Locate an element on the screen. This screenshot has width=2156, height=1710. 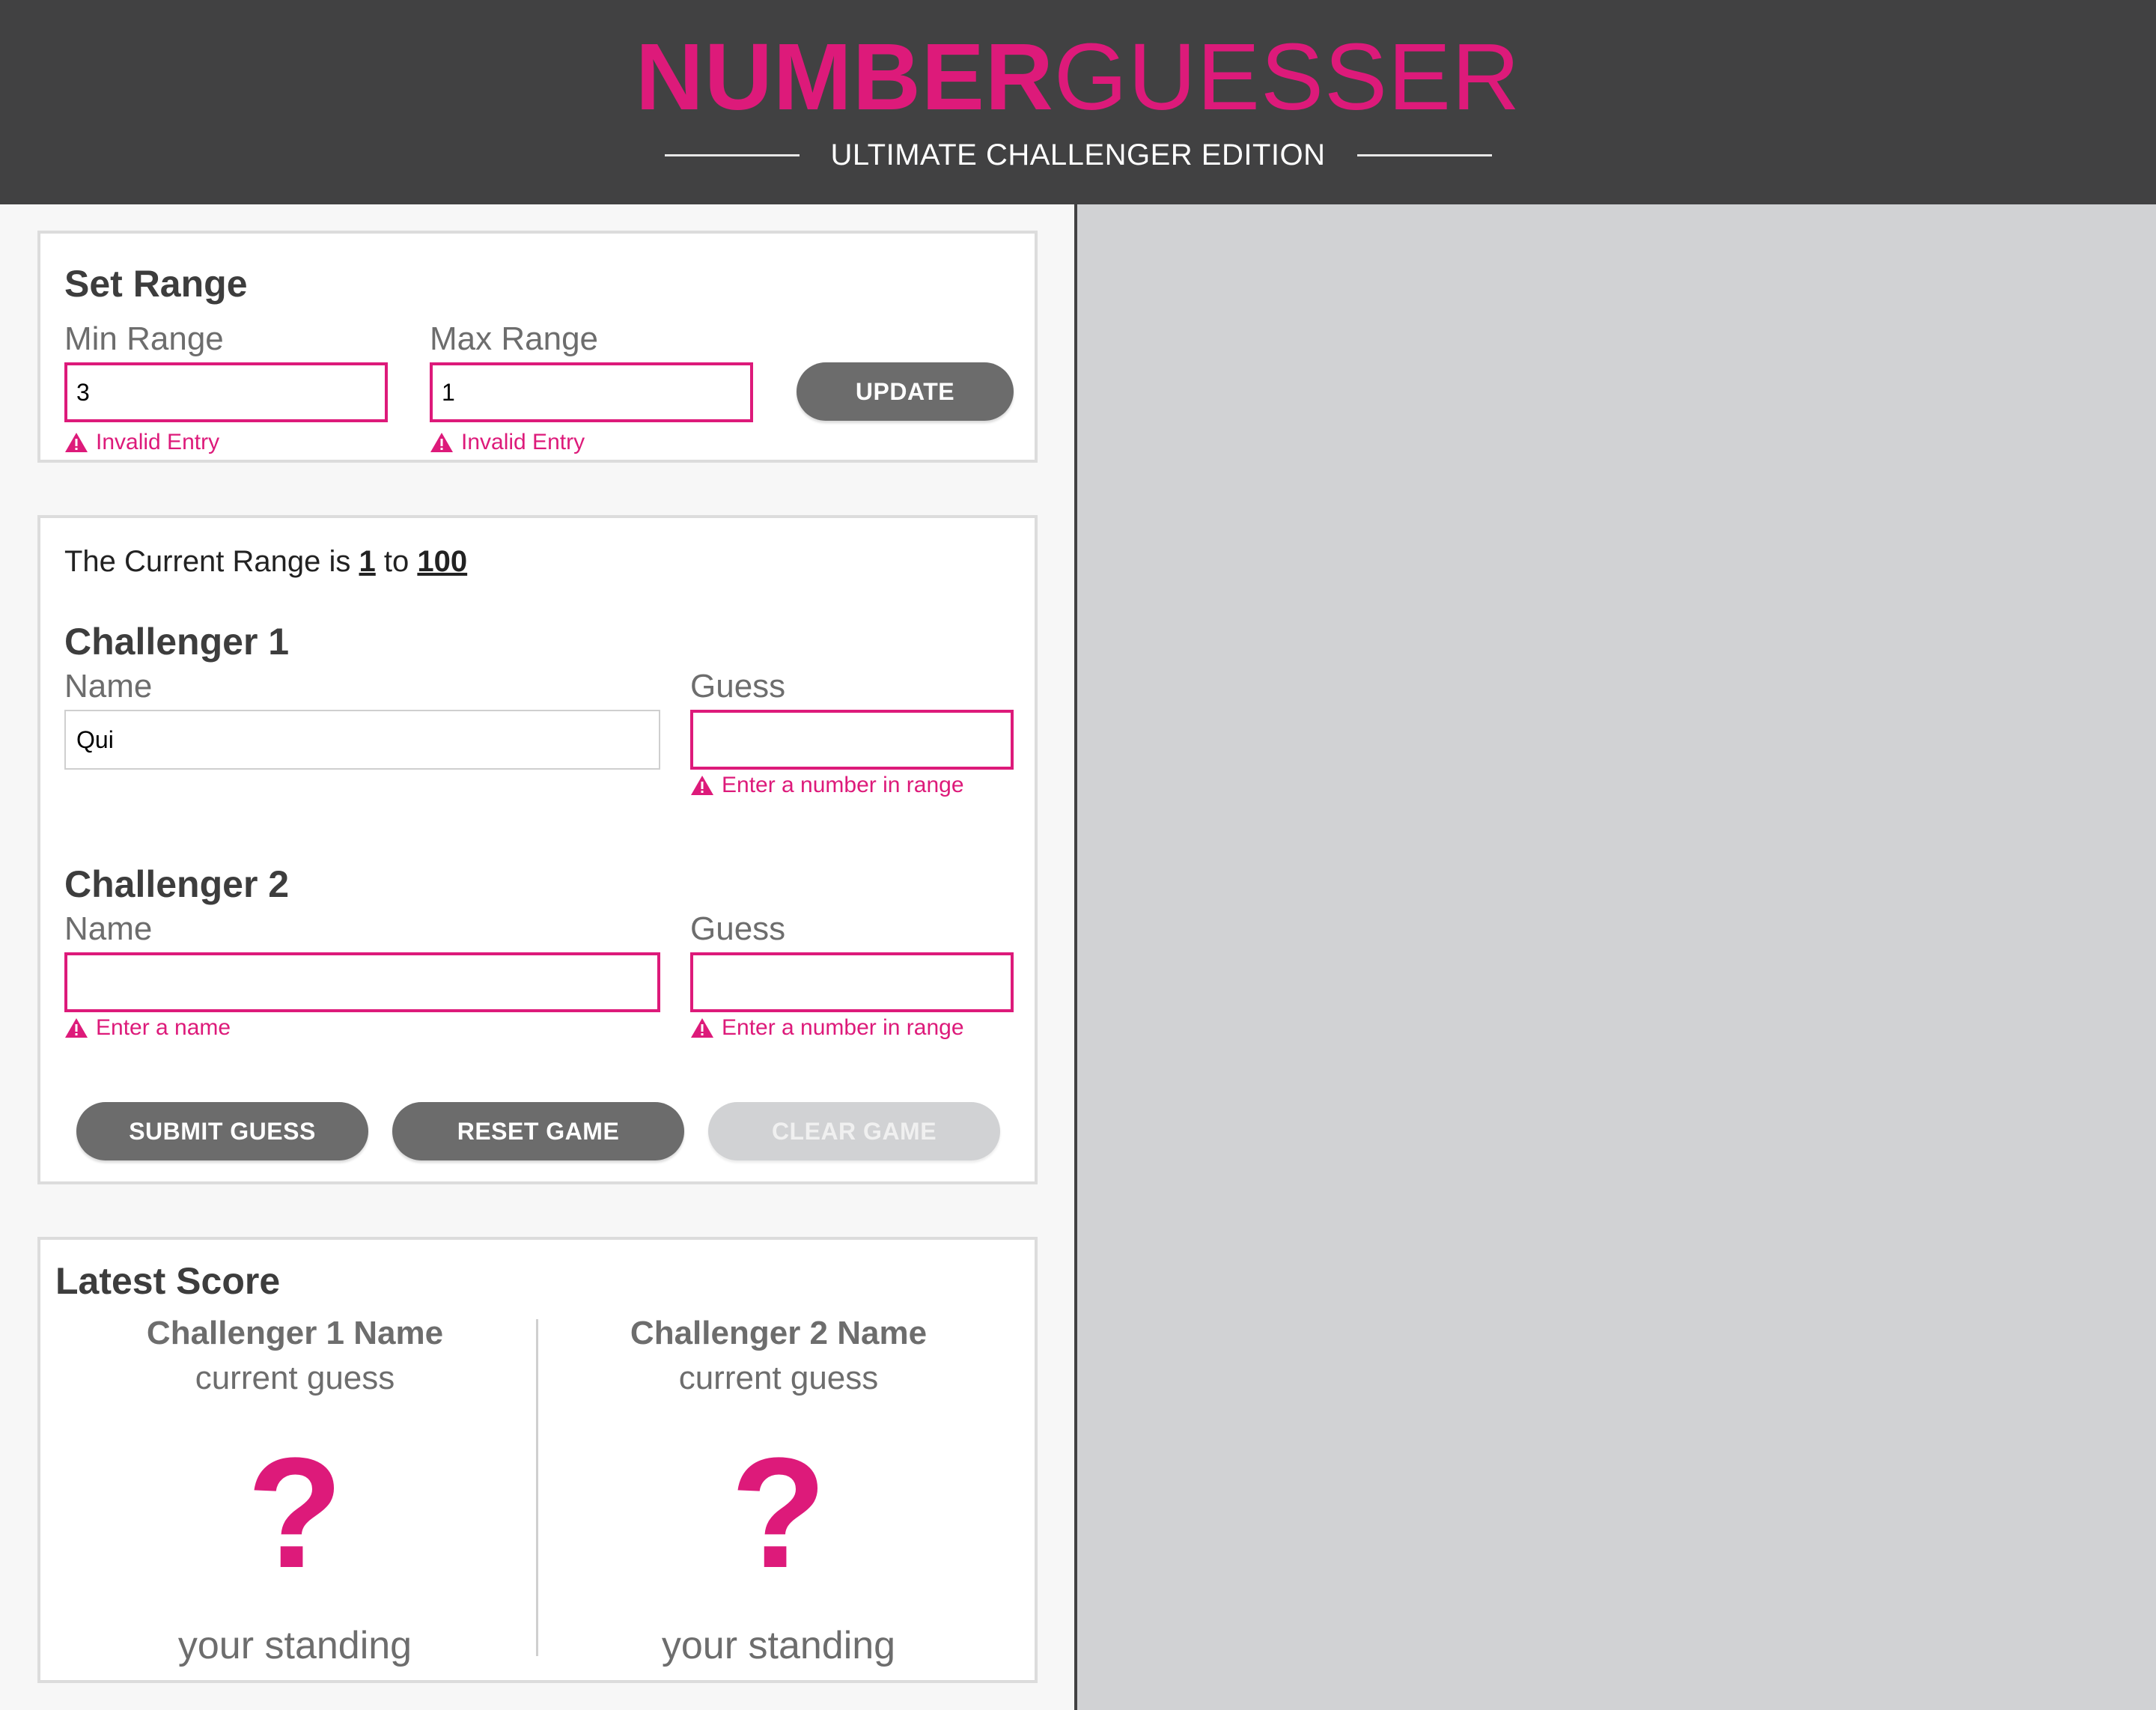
subtitle-row: ULTIMATE CHALLENGER EDITION is located at coordinates (1078, 155).